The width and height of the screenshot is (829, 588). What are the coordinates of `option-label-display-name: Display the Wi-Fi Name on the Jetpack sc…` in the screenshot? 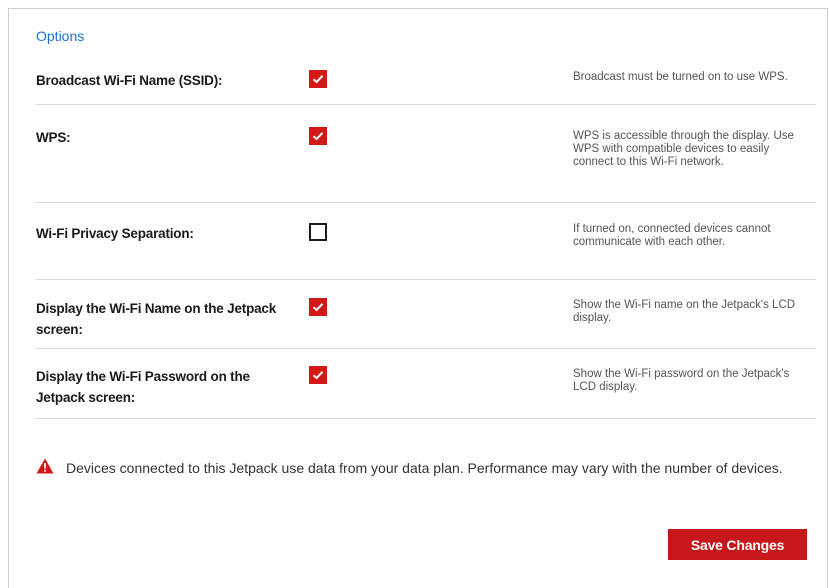 It's located at (156, 319).